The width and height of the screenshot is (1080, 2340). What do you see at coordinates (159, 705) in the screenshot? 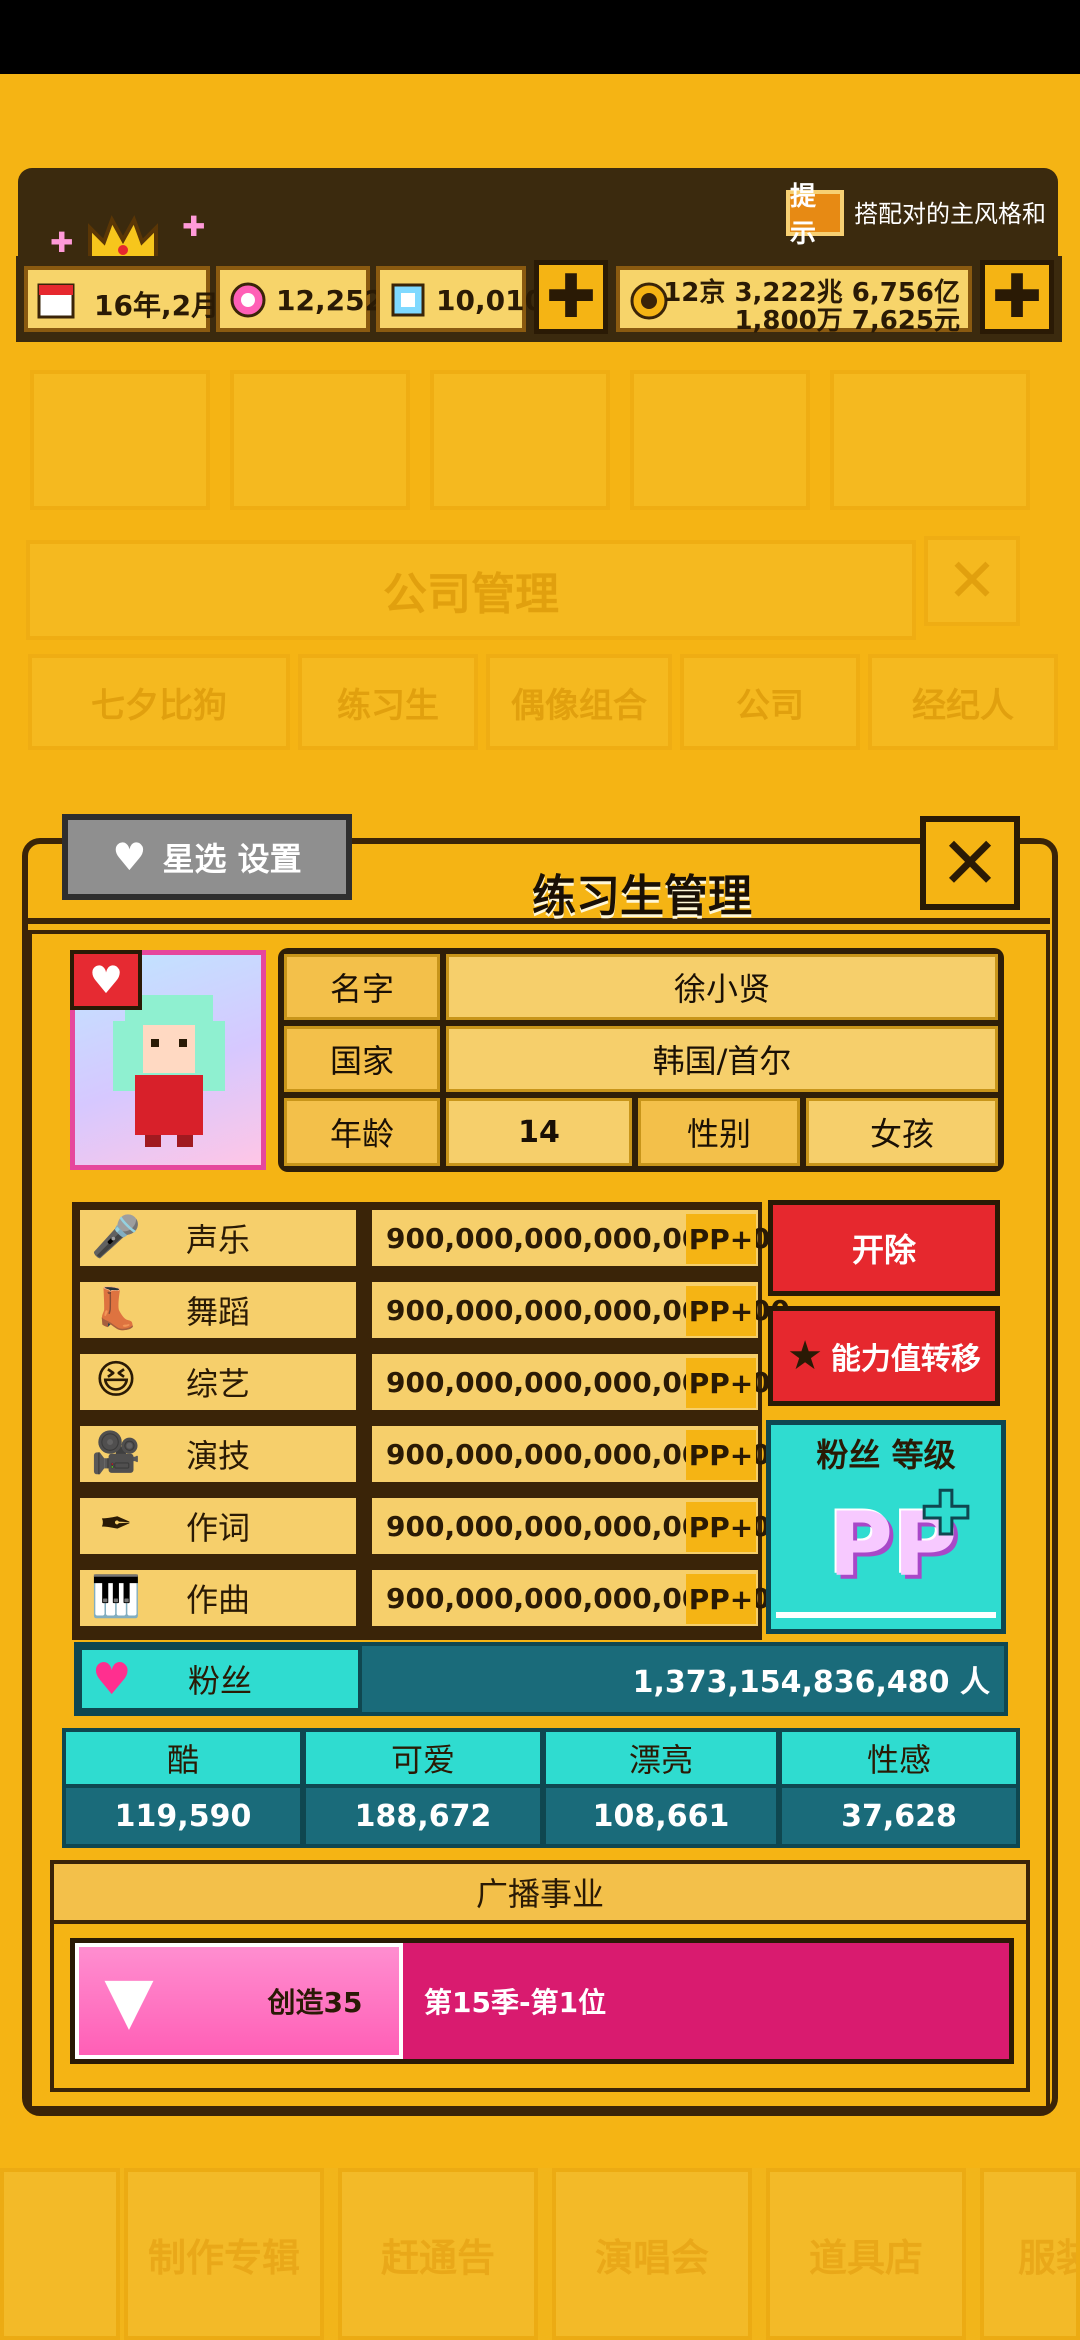
I see `background-tab-label: 七夕比狗` at bounding box center [159, 705].